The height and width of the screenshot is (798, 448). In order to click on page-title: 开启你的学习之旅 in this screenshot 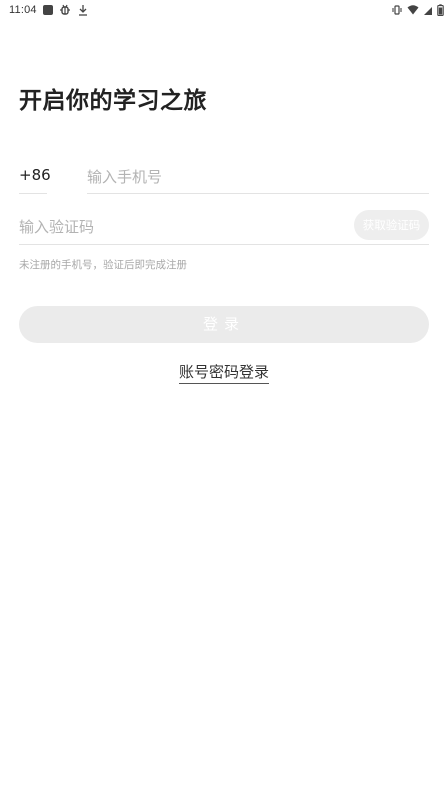, I will do `click(113, 101)`.